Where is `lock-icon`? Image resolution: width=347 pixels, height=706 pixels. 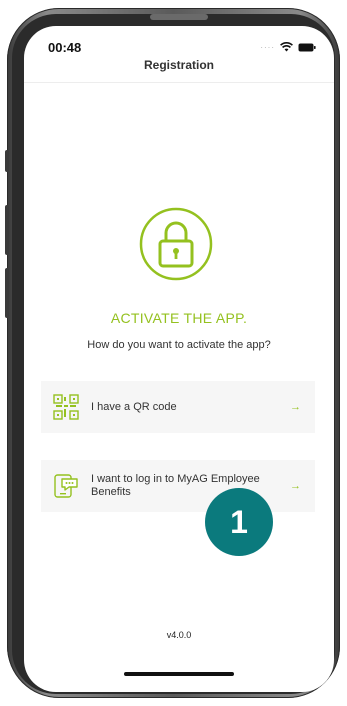 lock-icon is located at coordinates (176, 244).